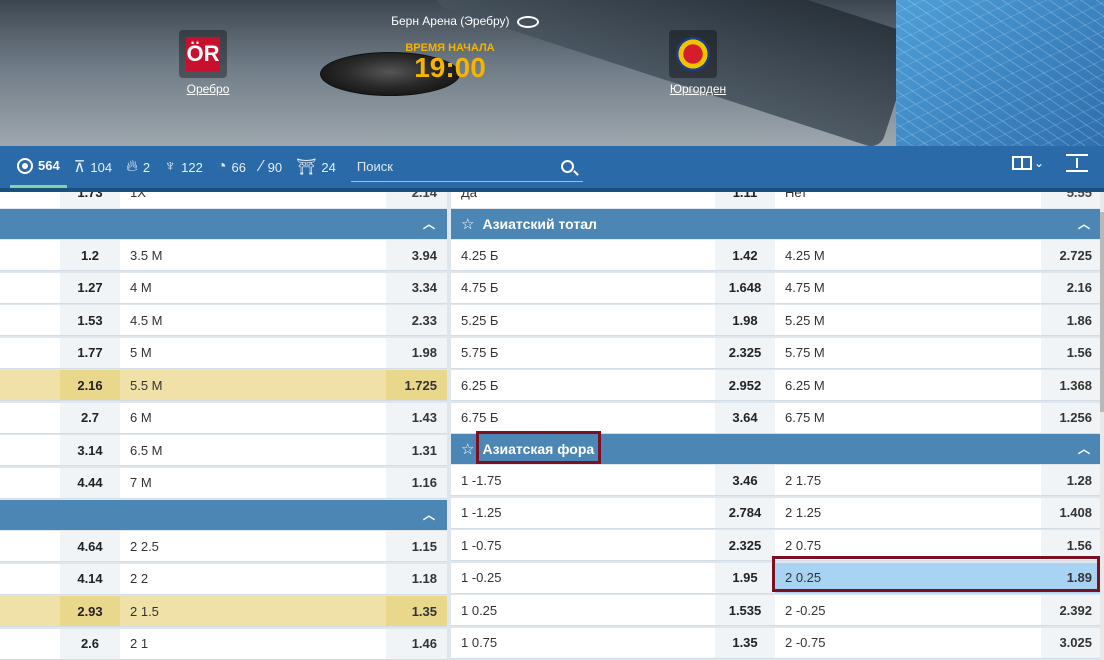  I want to click on coef-button: 1.89, so click(1071, 577).